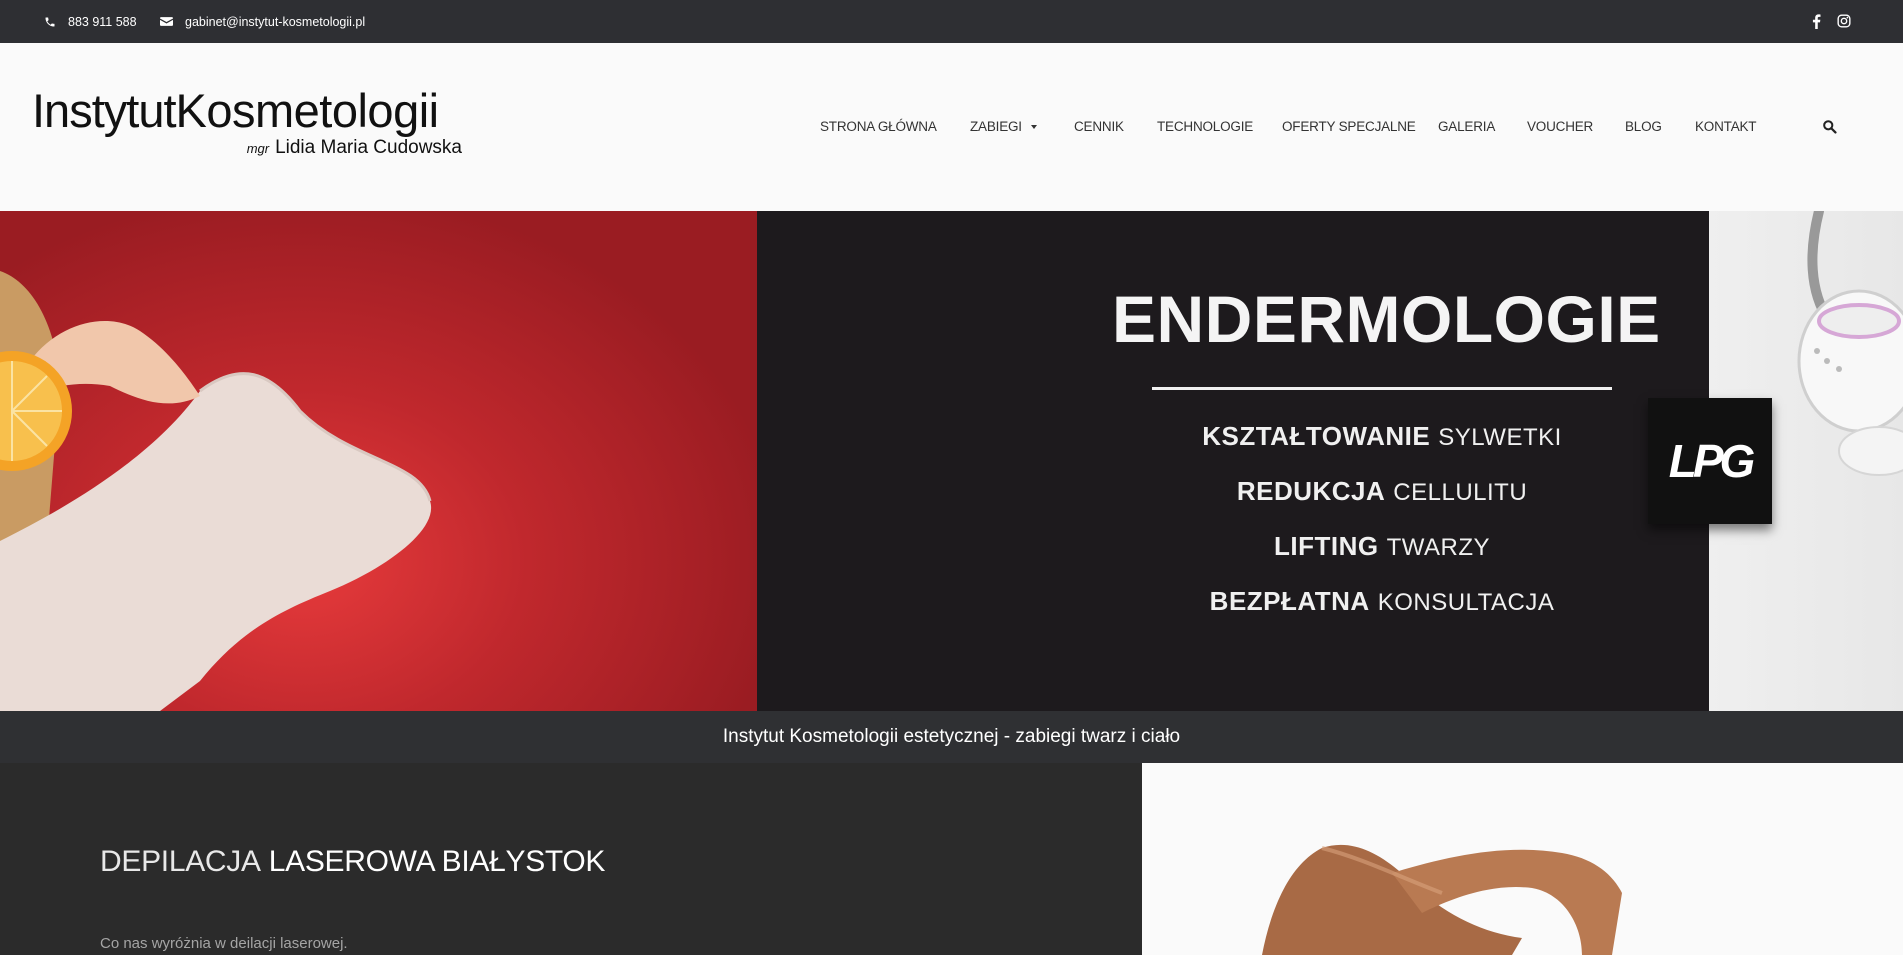  I want to click on phone-contact: 883 911 588, so click(90, 21).